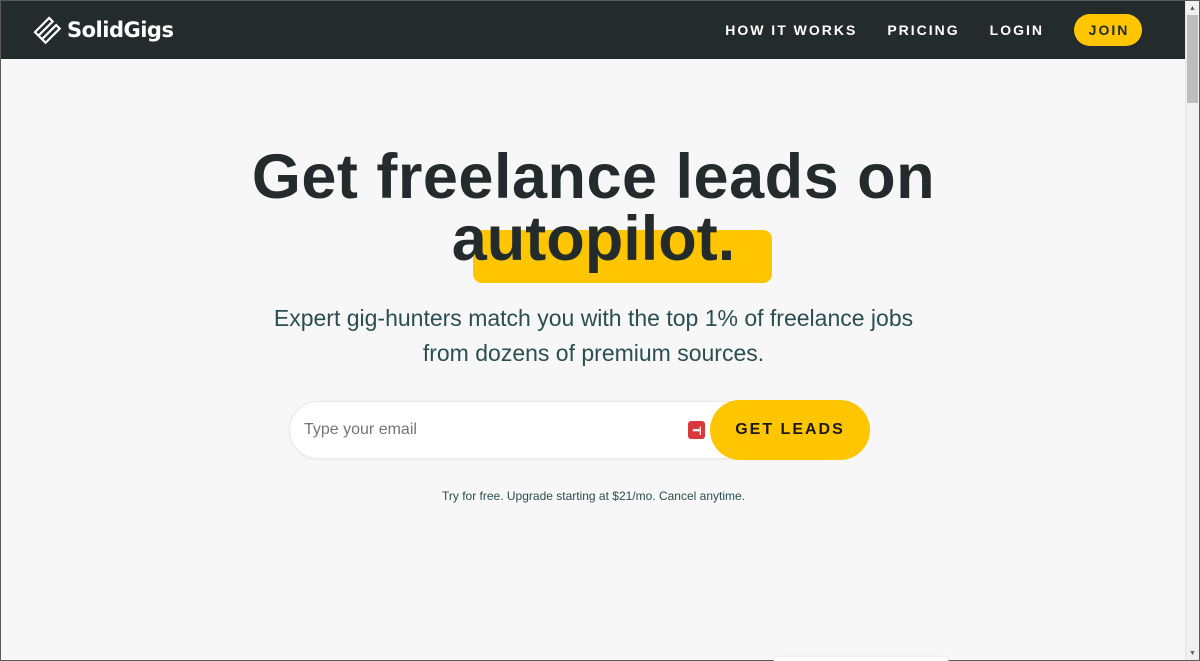 The height and width of the screenshot is (661, 1200). I want to click on scrollbar-thumb, so click(1192, 59).